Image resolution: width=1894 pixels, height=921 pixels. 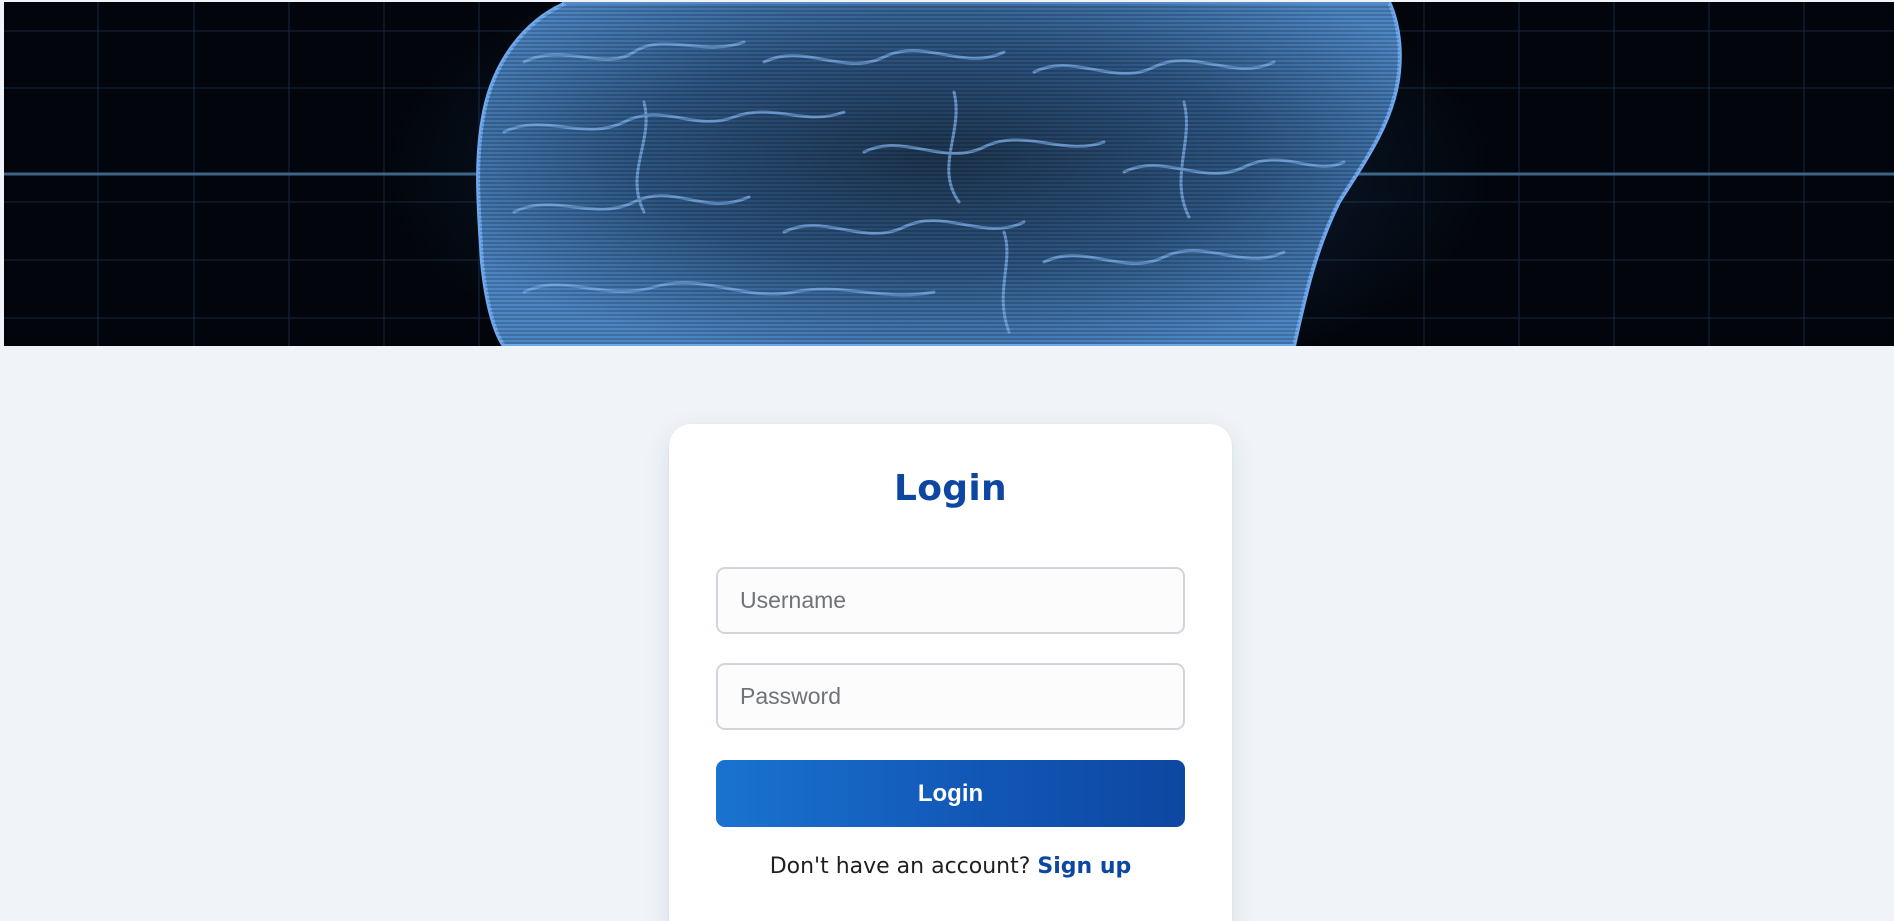 What do you see at coordinates (1084, 866) in the screenshot?
I see `signup-link: Sign up` at bounding box center [1084, 866].